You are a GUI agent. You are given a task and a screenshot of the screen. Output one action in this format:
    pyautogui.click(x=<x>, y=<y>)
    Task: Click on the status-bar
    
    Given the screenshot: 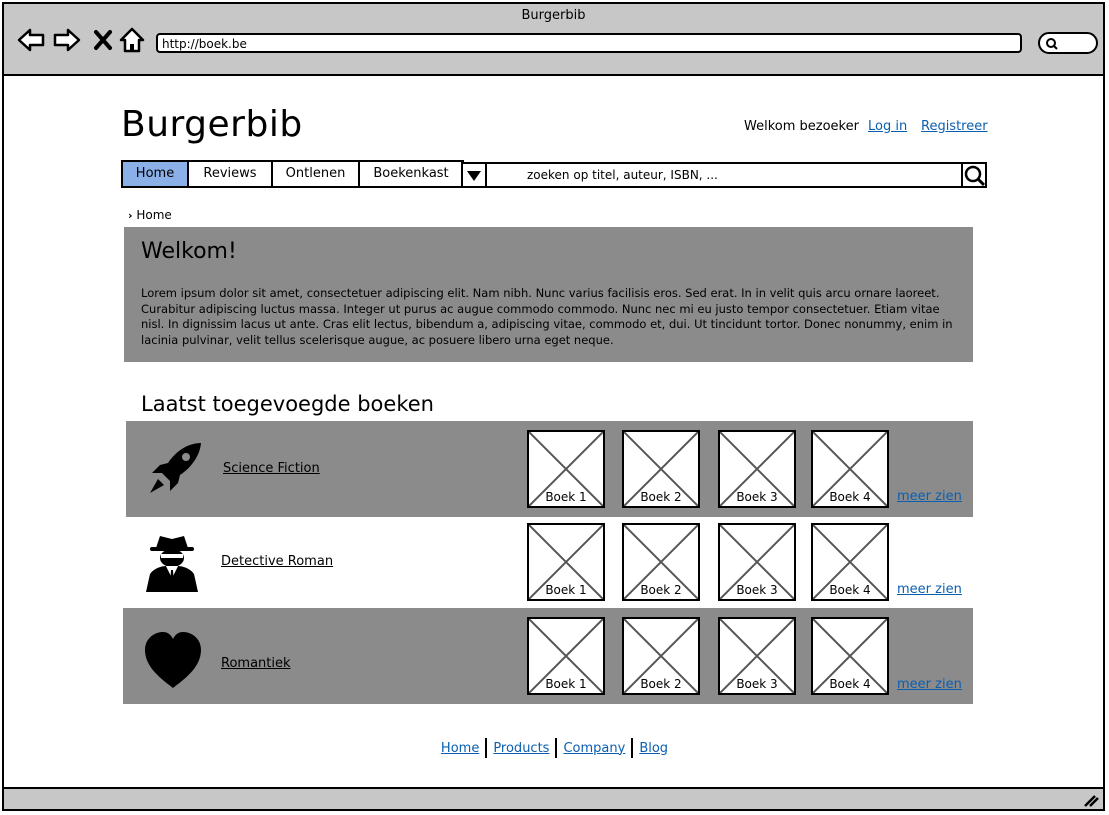 What is the action you would take?
    pyautogui.click(x=553, y=798)
    